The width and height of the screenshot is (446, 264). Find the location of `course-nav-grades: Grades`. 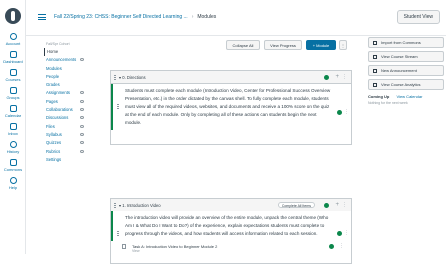

course-nav-grades: Grades is located at coordinates (74, 85).